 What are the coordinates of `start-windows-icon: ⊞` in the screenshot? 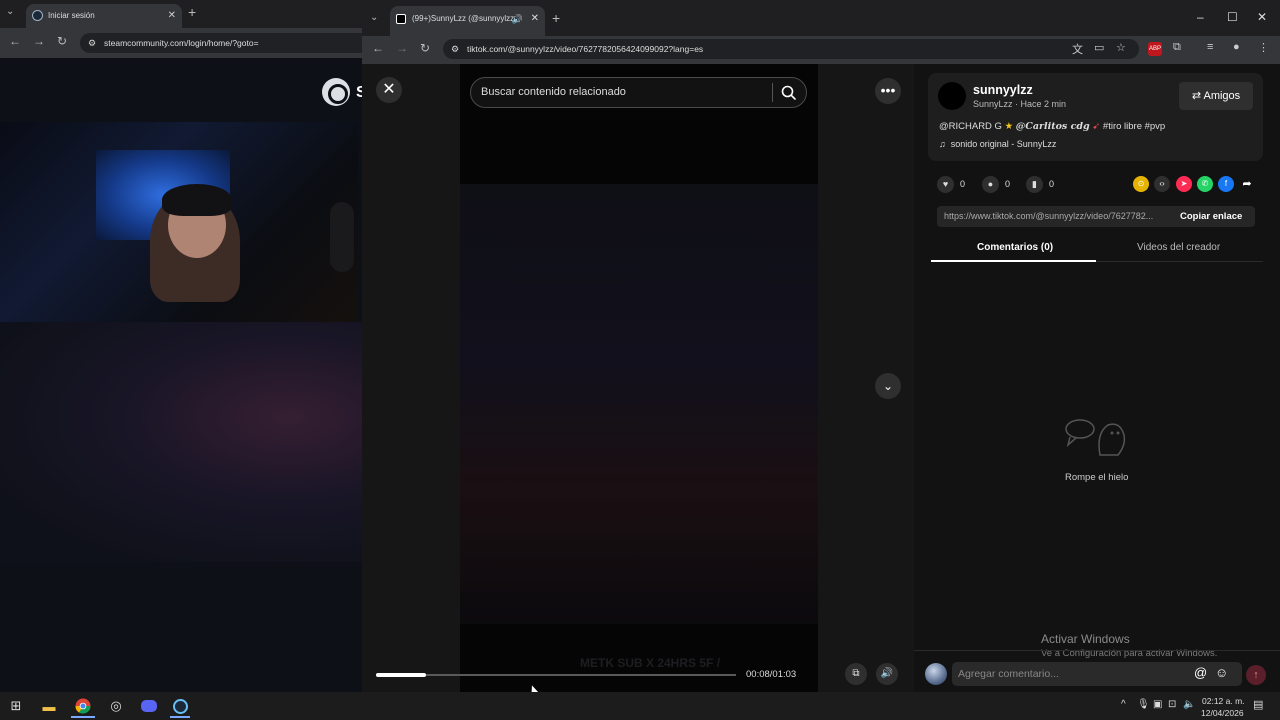 It's located at (16, 706).